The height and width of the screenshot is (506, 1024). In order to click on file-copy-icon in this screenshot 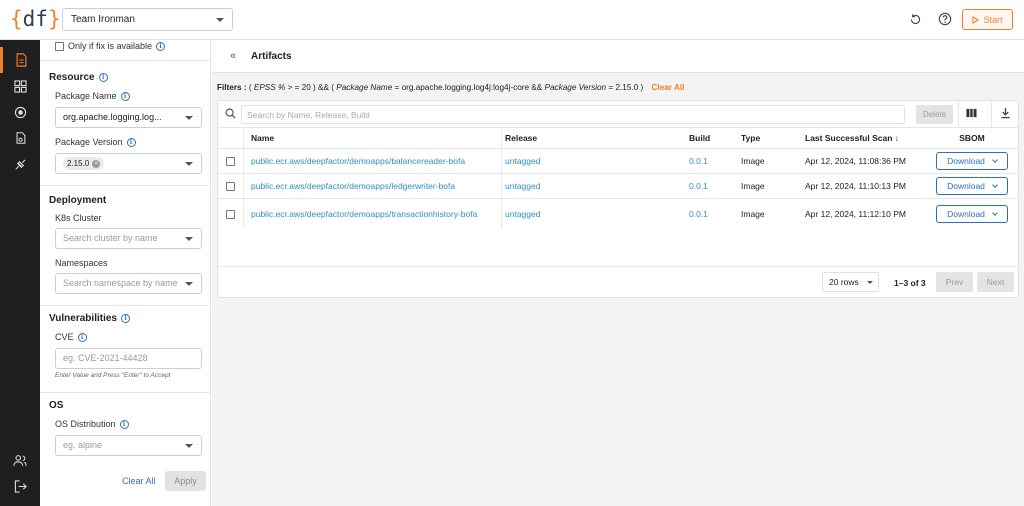, I will do `click(20, 138)`.